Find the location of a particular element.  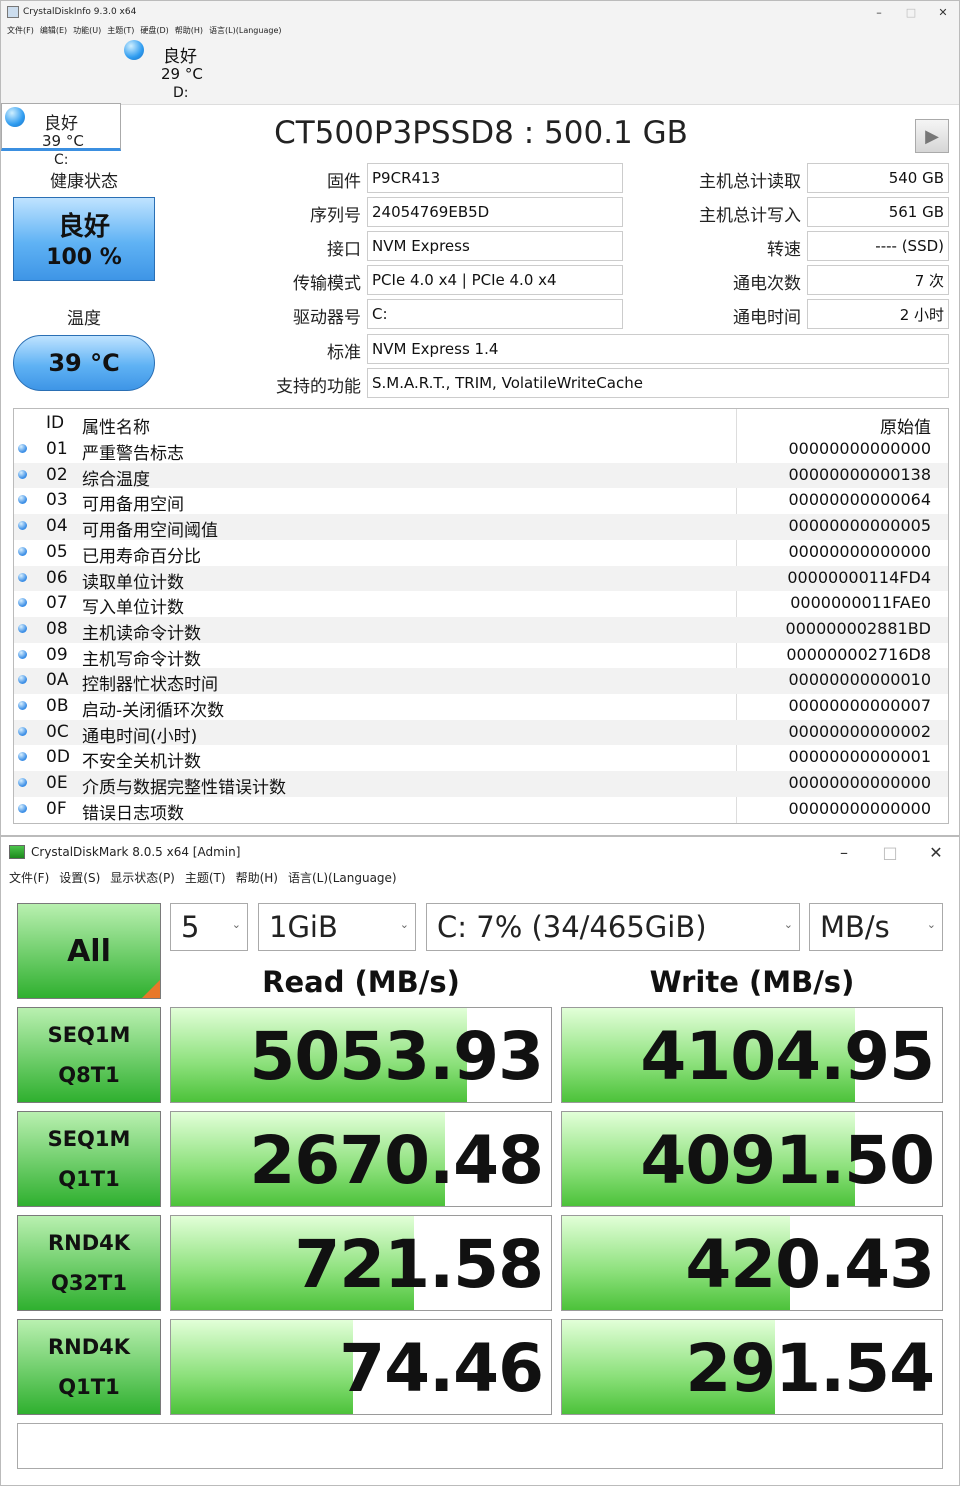

cdm-titlebar: CrystalDiskMark 8.0.5 x64 [Admin] – □ ✕ is located at coordinates (480, 852).